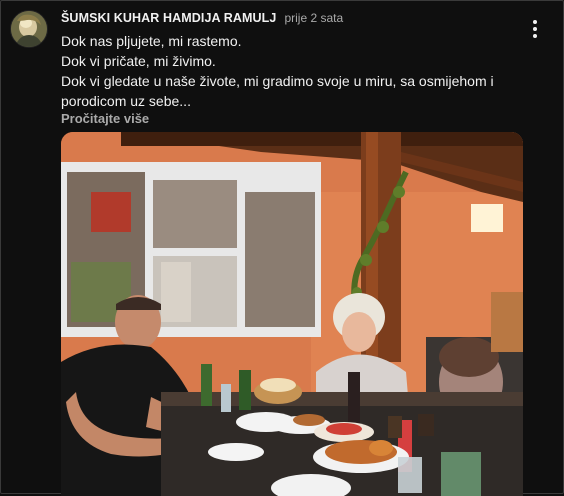  What do you see at coordinates (138, 61) in the screenshot?
I see `post-line: Dok vi pričate, mi živimo.` at bounding box center [138, 61].